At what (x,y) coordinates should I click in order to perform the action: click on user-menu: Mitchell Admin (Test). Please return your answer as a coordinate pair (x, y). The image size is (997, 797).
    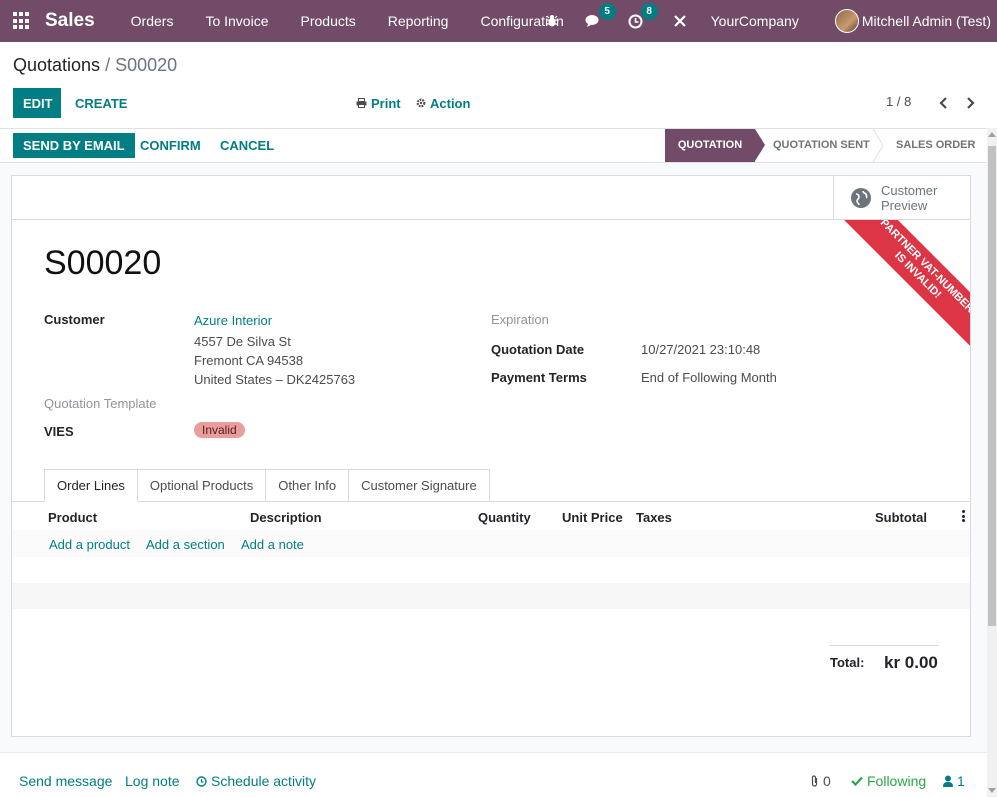
    Looking at the image, I should click on (926, 21).